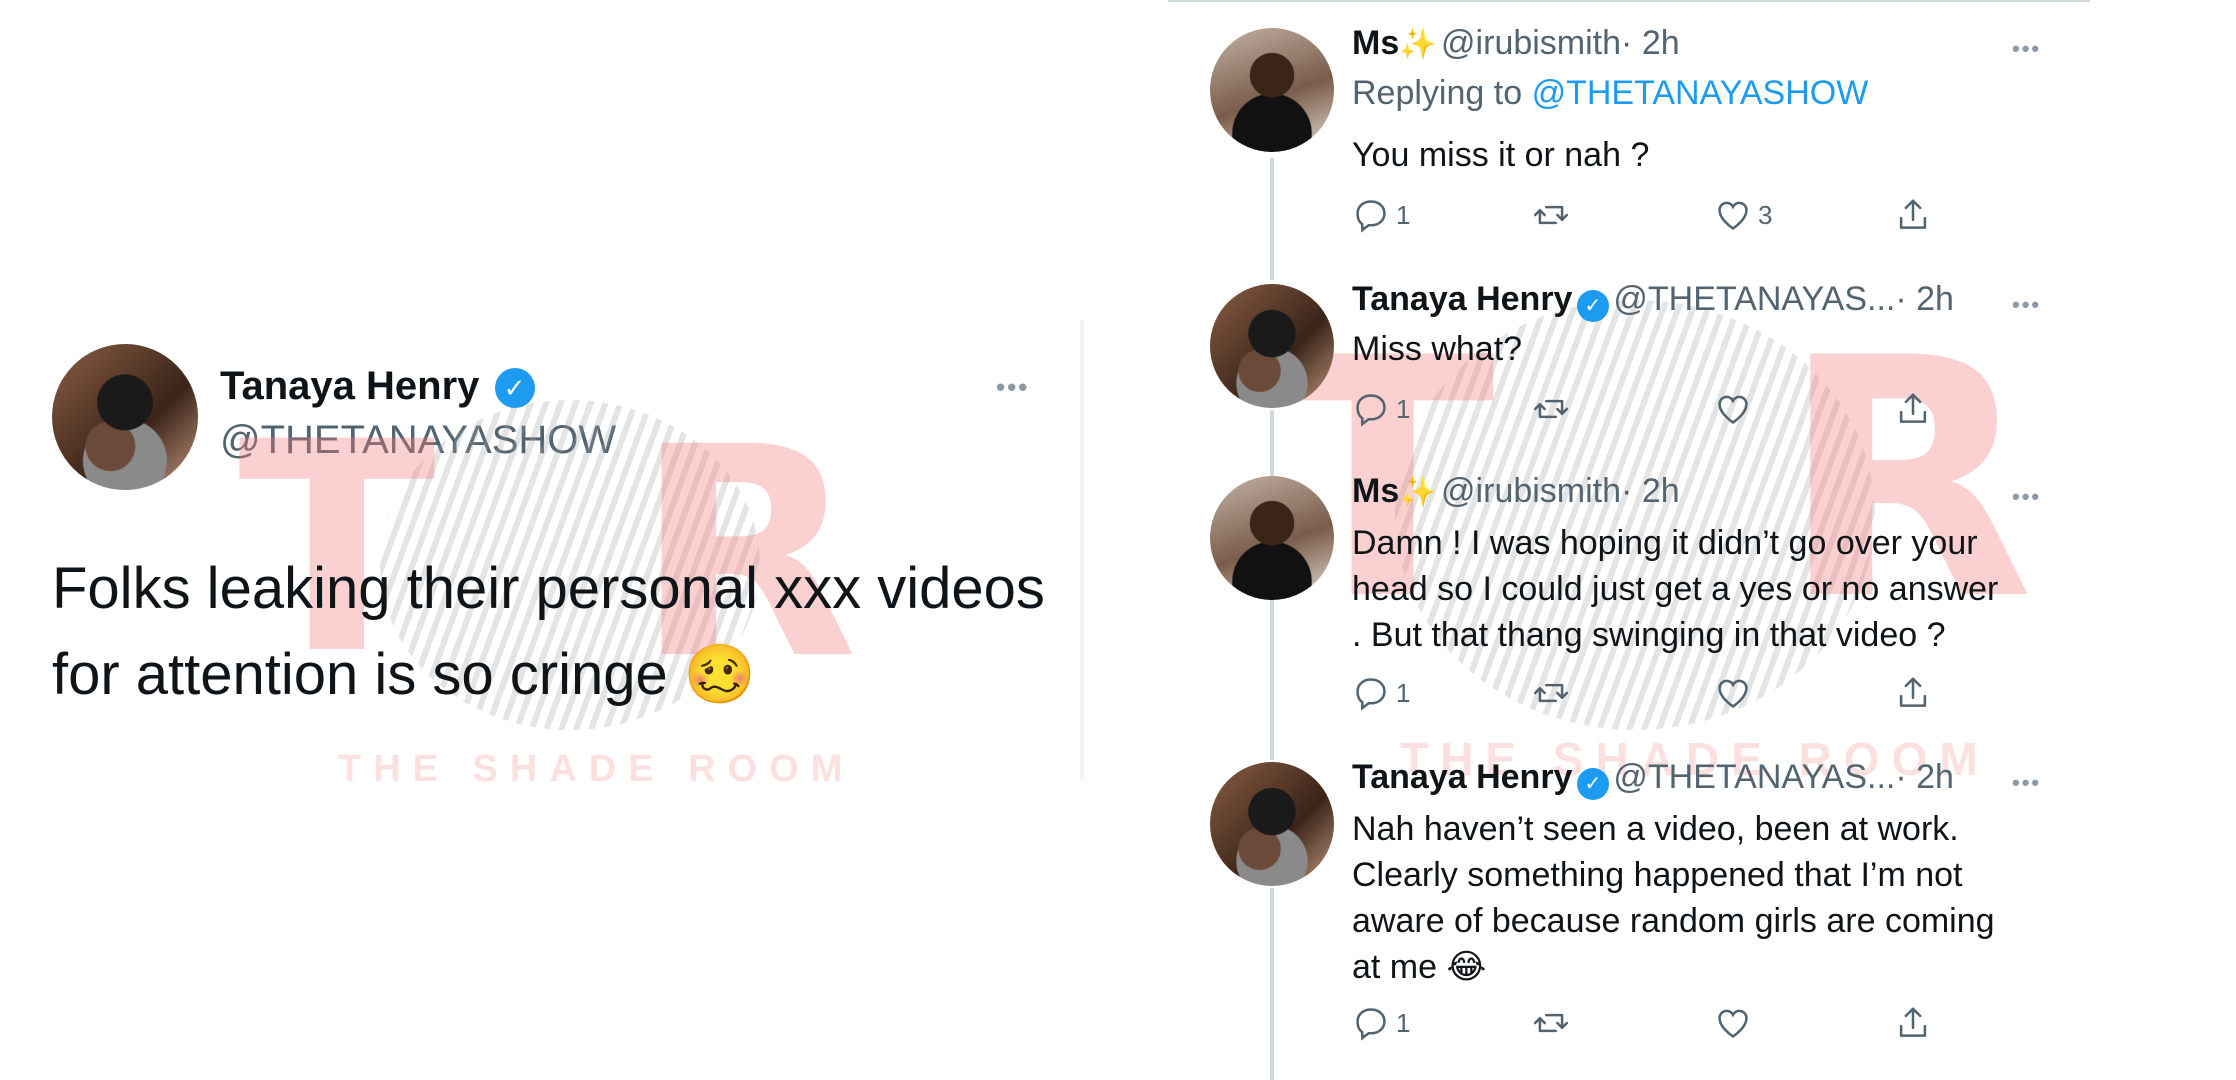  I want to click on like-button: 3, so click(1743, 215).